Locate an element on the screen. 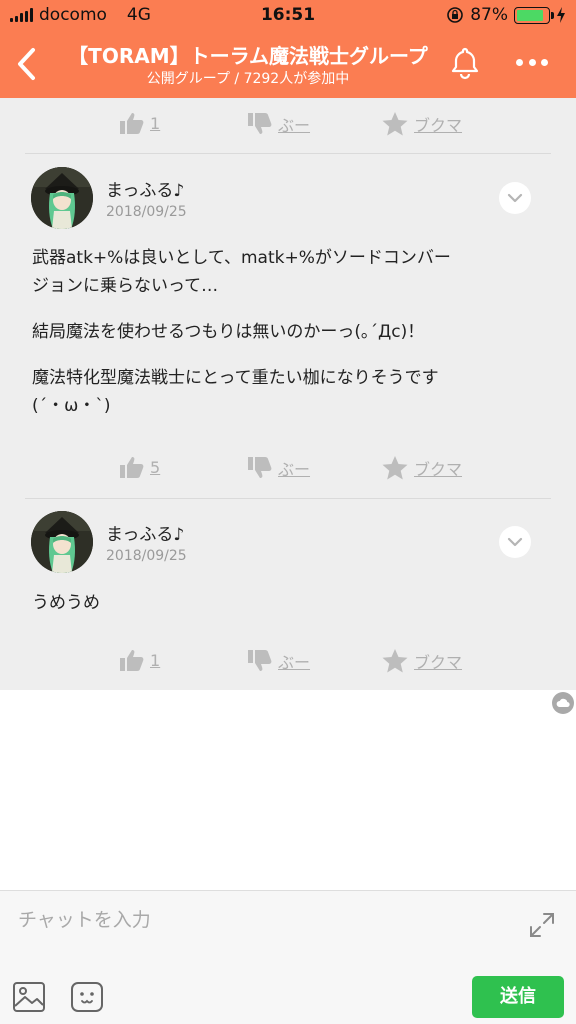 This screenshot has height=1024, width=576. app-header: 【TORAM】トーラム魔法戦士グループ 公開グループ / 7292人が参加中 is located at coordinates (288, 64).